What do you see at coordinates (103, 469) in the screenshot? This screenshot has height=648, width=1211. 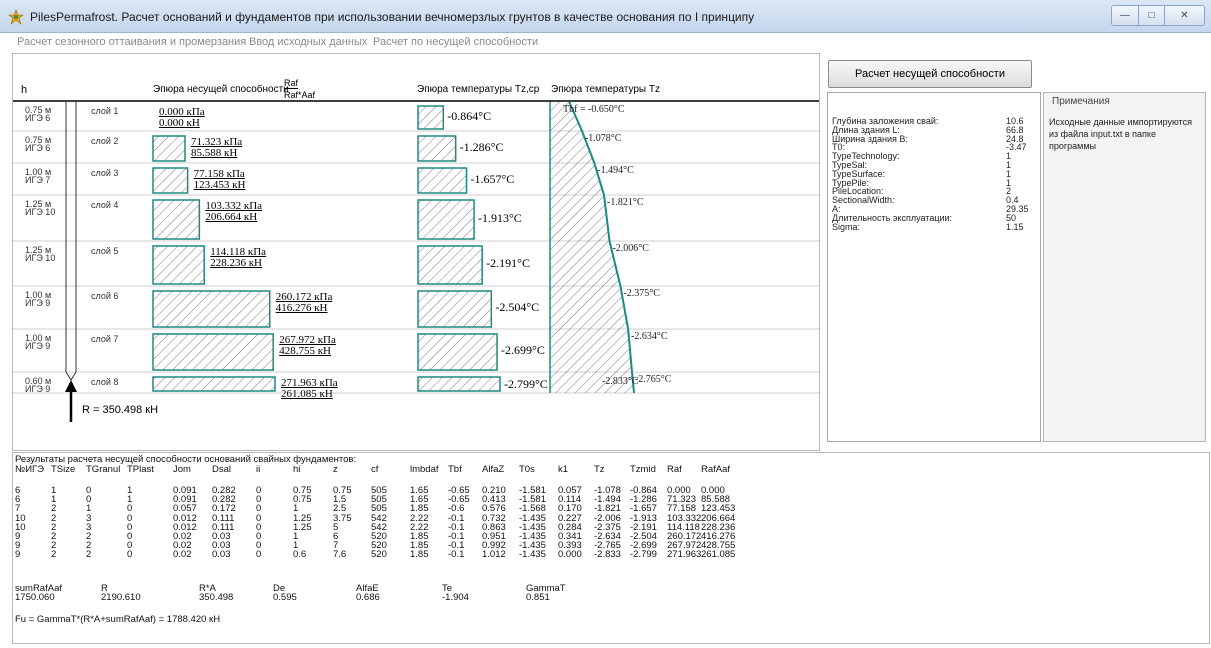 I see `results-column-header: TGranul` at bounding box center [103, 469].